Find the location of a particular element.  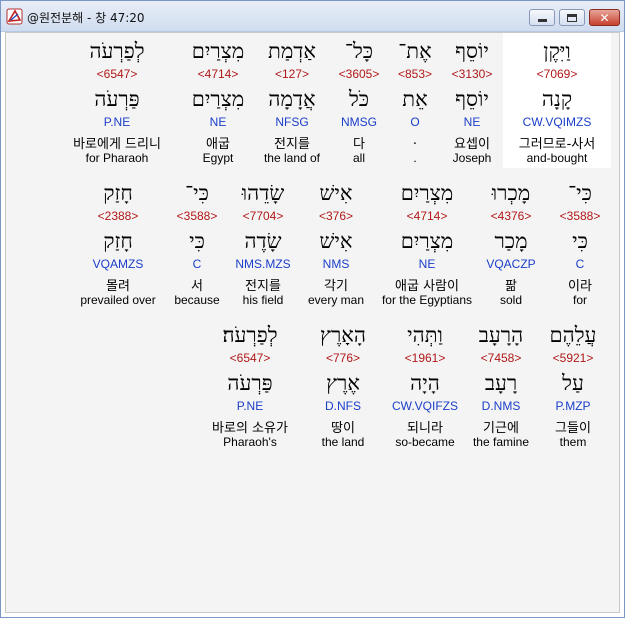

minimize-button is located at coordinates (542, 17).